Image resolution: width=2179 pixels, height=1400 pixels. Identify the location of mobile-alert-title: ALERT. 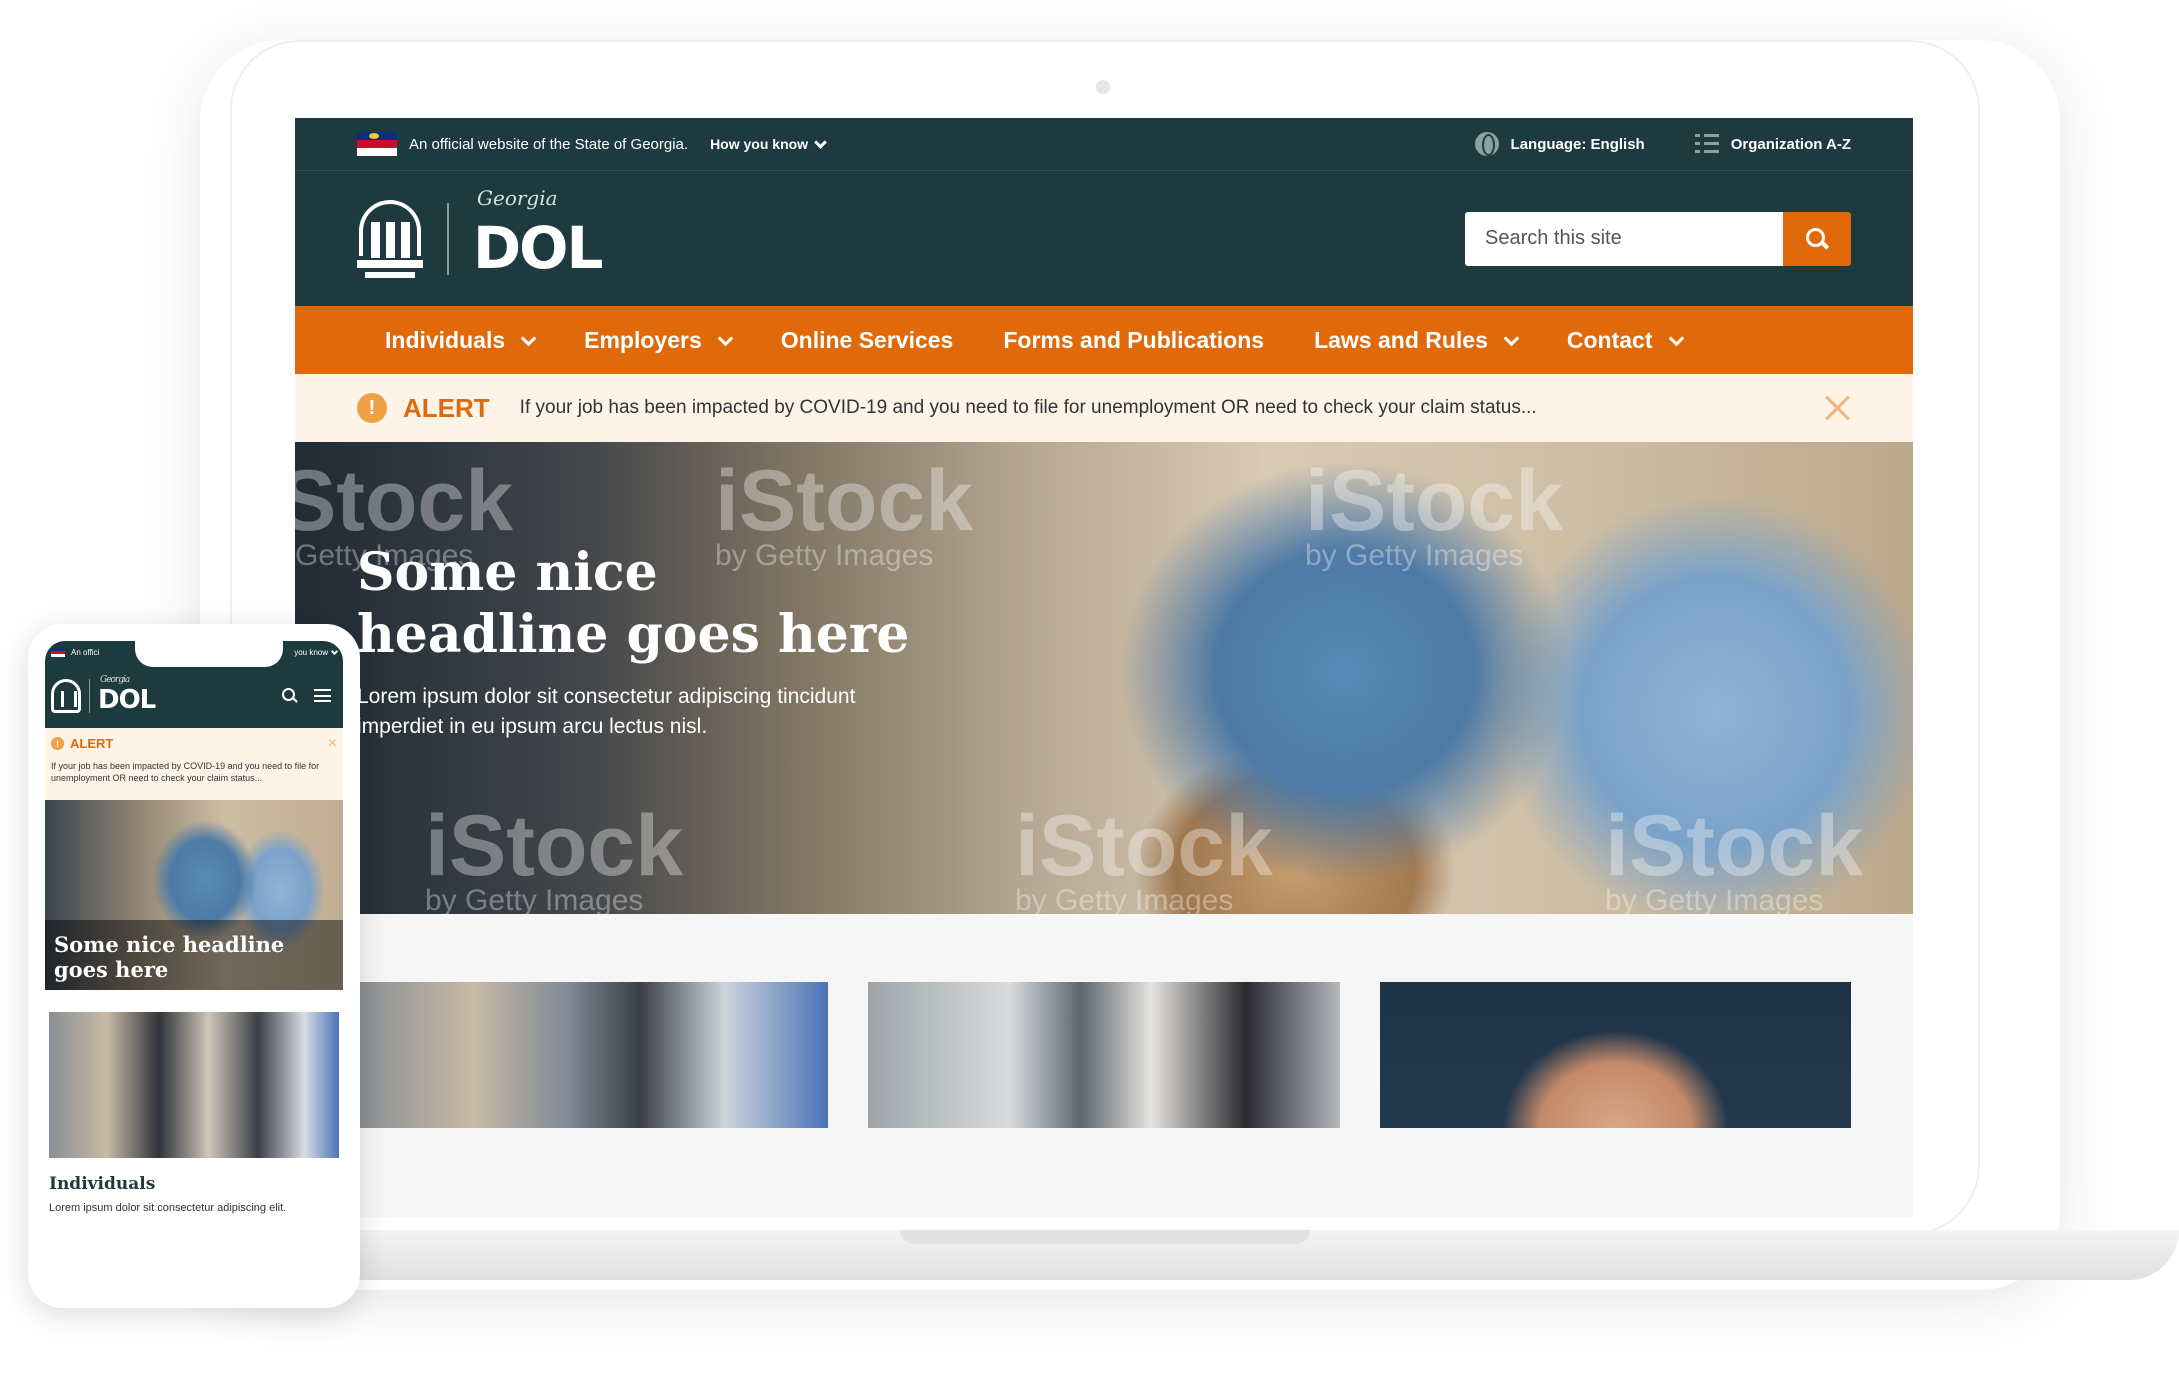
(92, 743).